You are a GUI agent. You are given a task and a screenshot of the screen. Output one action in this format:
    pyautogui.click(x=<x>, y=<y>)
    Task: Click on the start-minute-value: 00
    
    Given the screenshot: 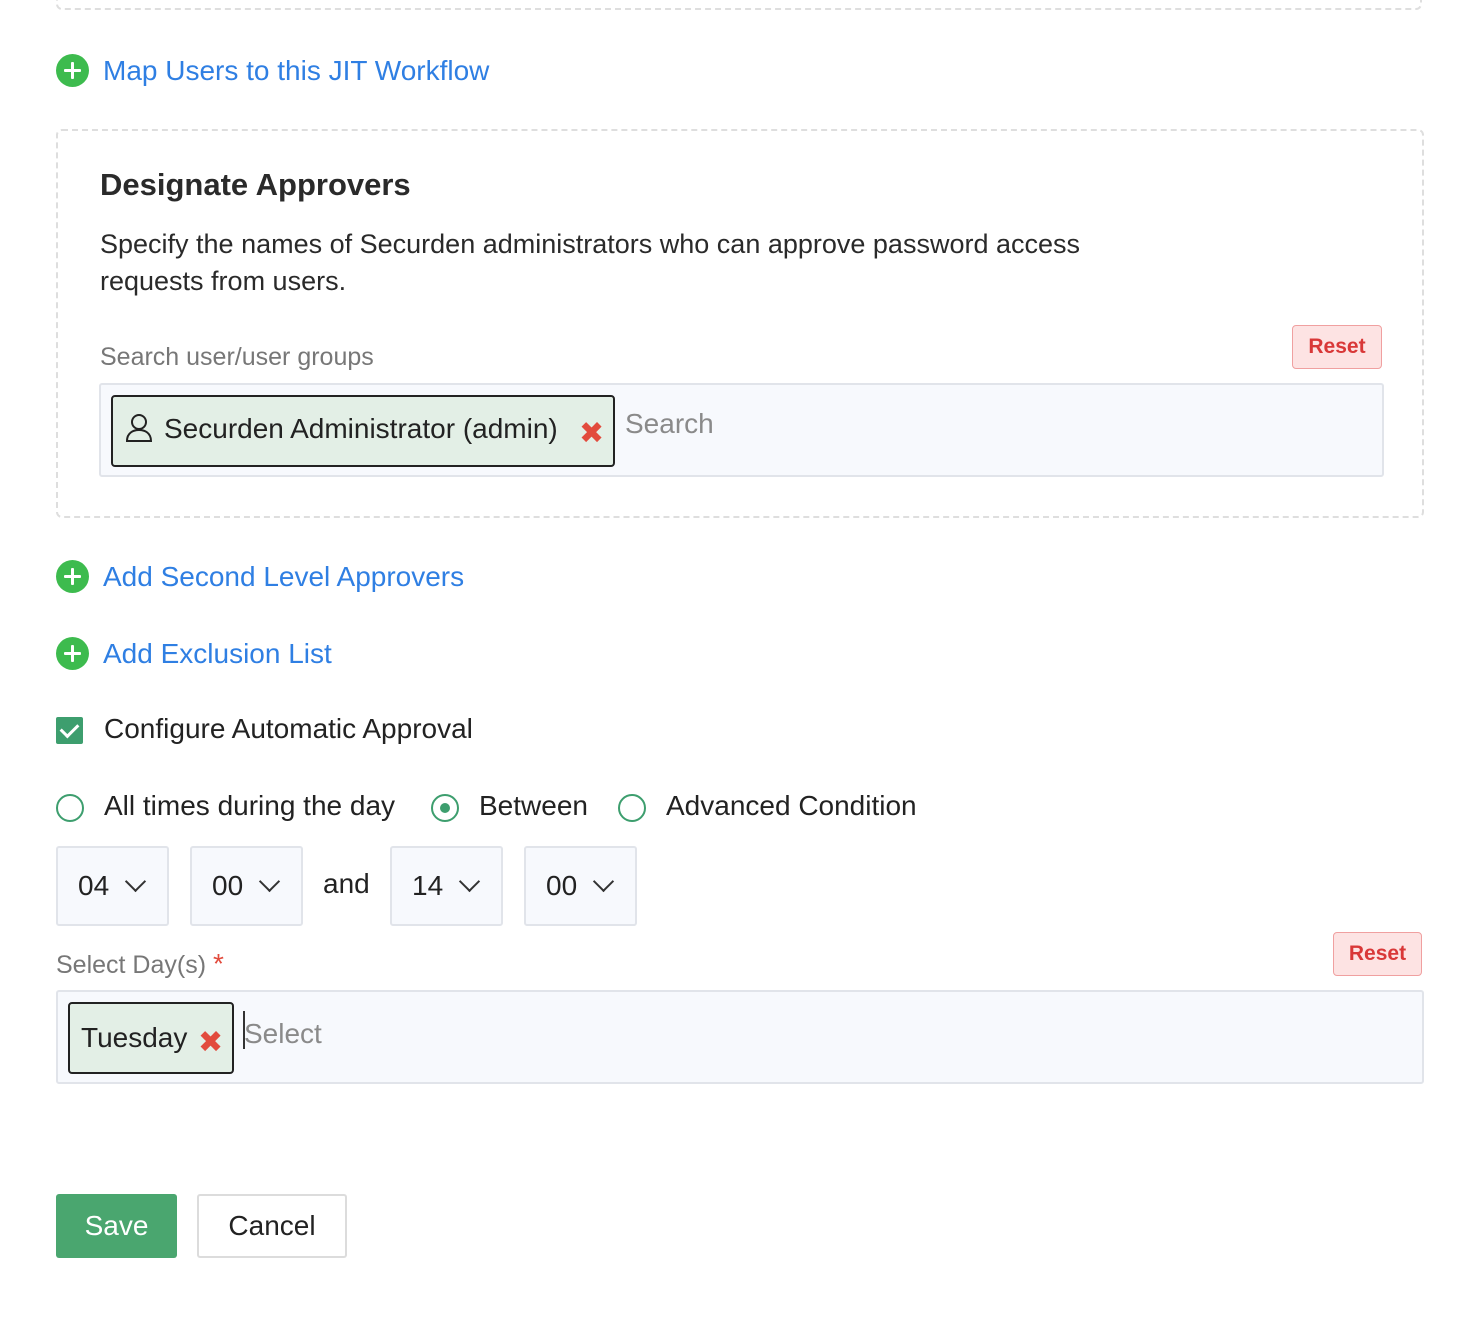 What is the action you would take?
    pyautogui.click(x=228, y=885)
    